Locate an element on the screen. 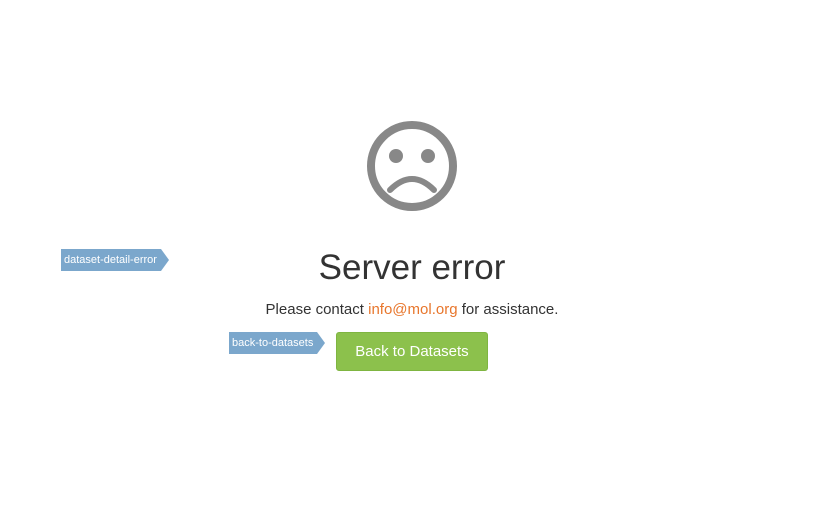 The height and width of the screenshot is (508, 827). back-to-datasets-button: Back to Datasets is located at coordinates (412, 351).